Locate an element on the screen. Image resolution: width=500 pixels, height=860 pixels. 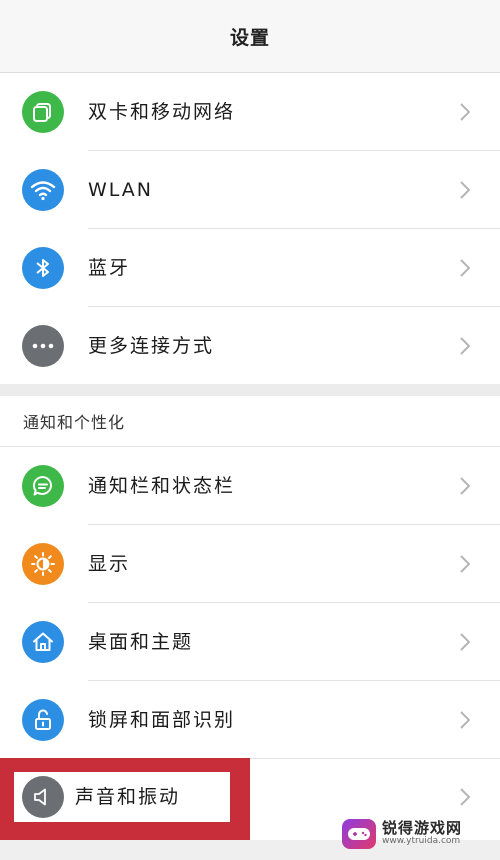
gamepad-logo-icon is located at coordinates (359, 834).